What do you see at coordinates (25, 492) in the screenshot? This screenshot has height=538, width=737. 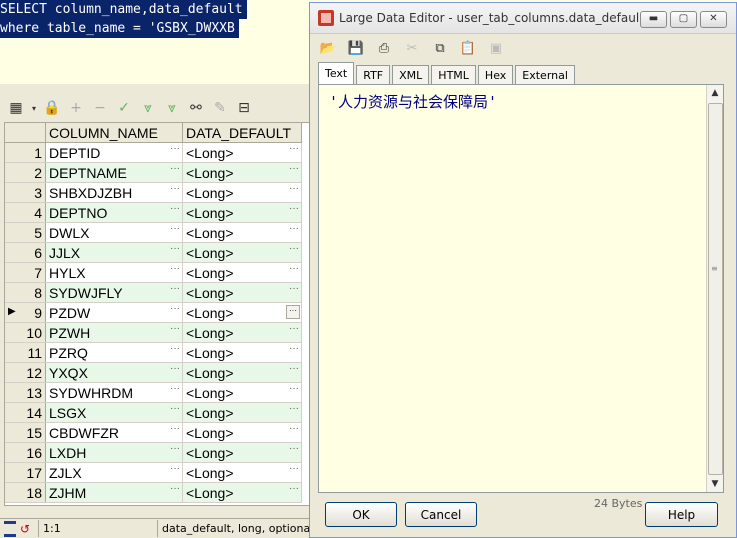 I see `row-number: 18` at bounding box center [25, 492].